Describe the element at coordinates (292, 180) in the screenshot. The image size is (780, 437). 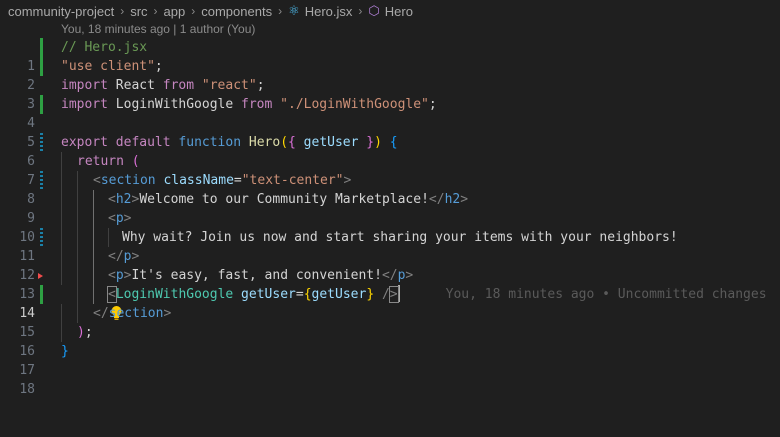
I see `attribute-value: "text-center"` at that location.